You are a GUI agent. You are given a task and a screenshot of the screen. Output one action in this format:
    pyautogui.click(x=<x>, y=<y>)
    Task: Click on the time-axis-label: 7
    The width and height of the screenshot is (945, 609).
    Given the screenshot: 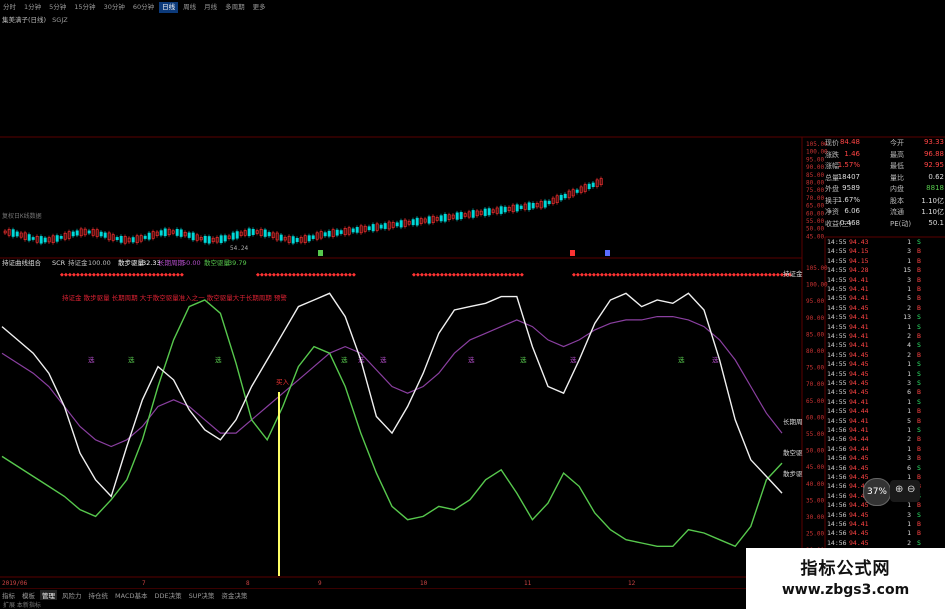 What is the action you would take?
    pyautogui.click(x=144, y=583)
    